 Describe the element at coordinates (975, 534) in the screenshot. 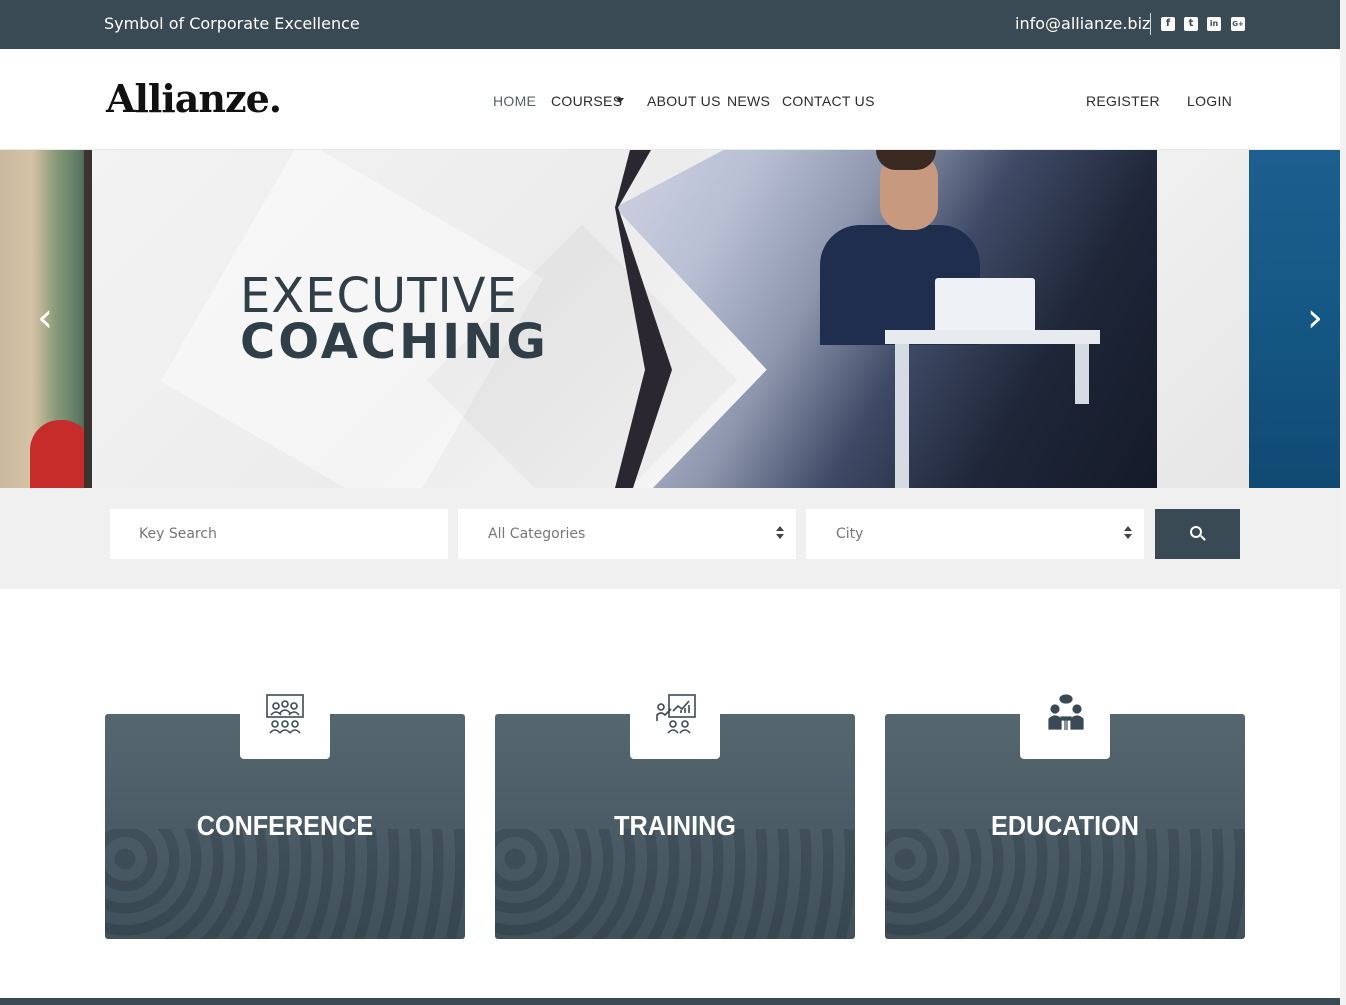

I see `city-select: City` at that location.